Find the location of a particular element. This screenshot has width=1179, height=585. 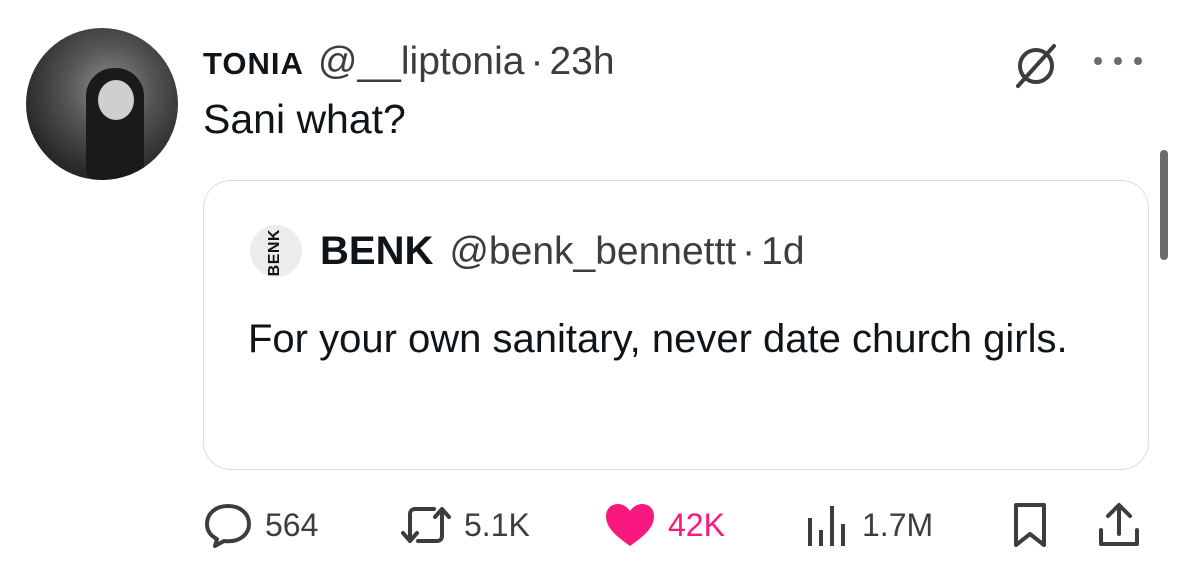

author-handle: @__liptonia is located at coordinates (421, 62).